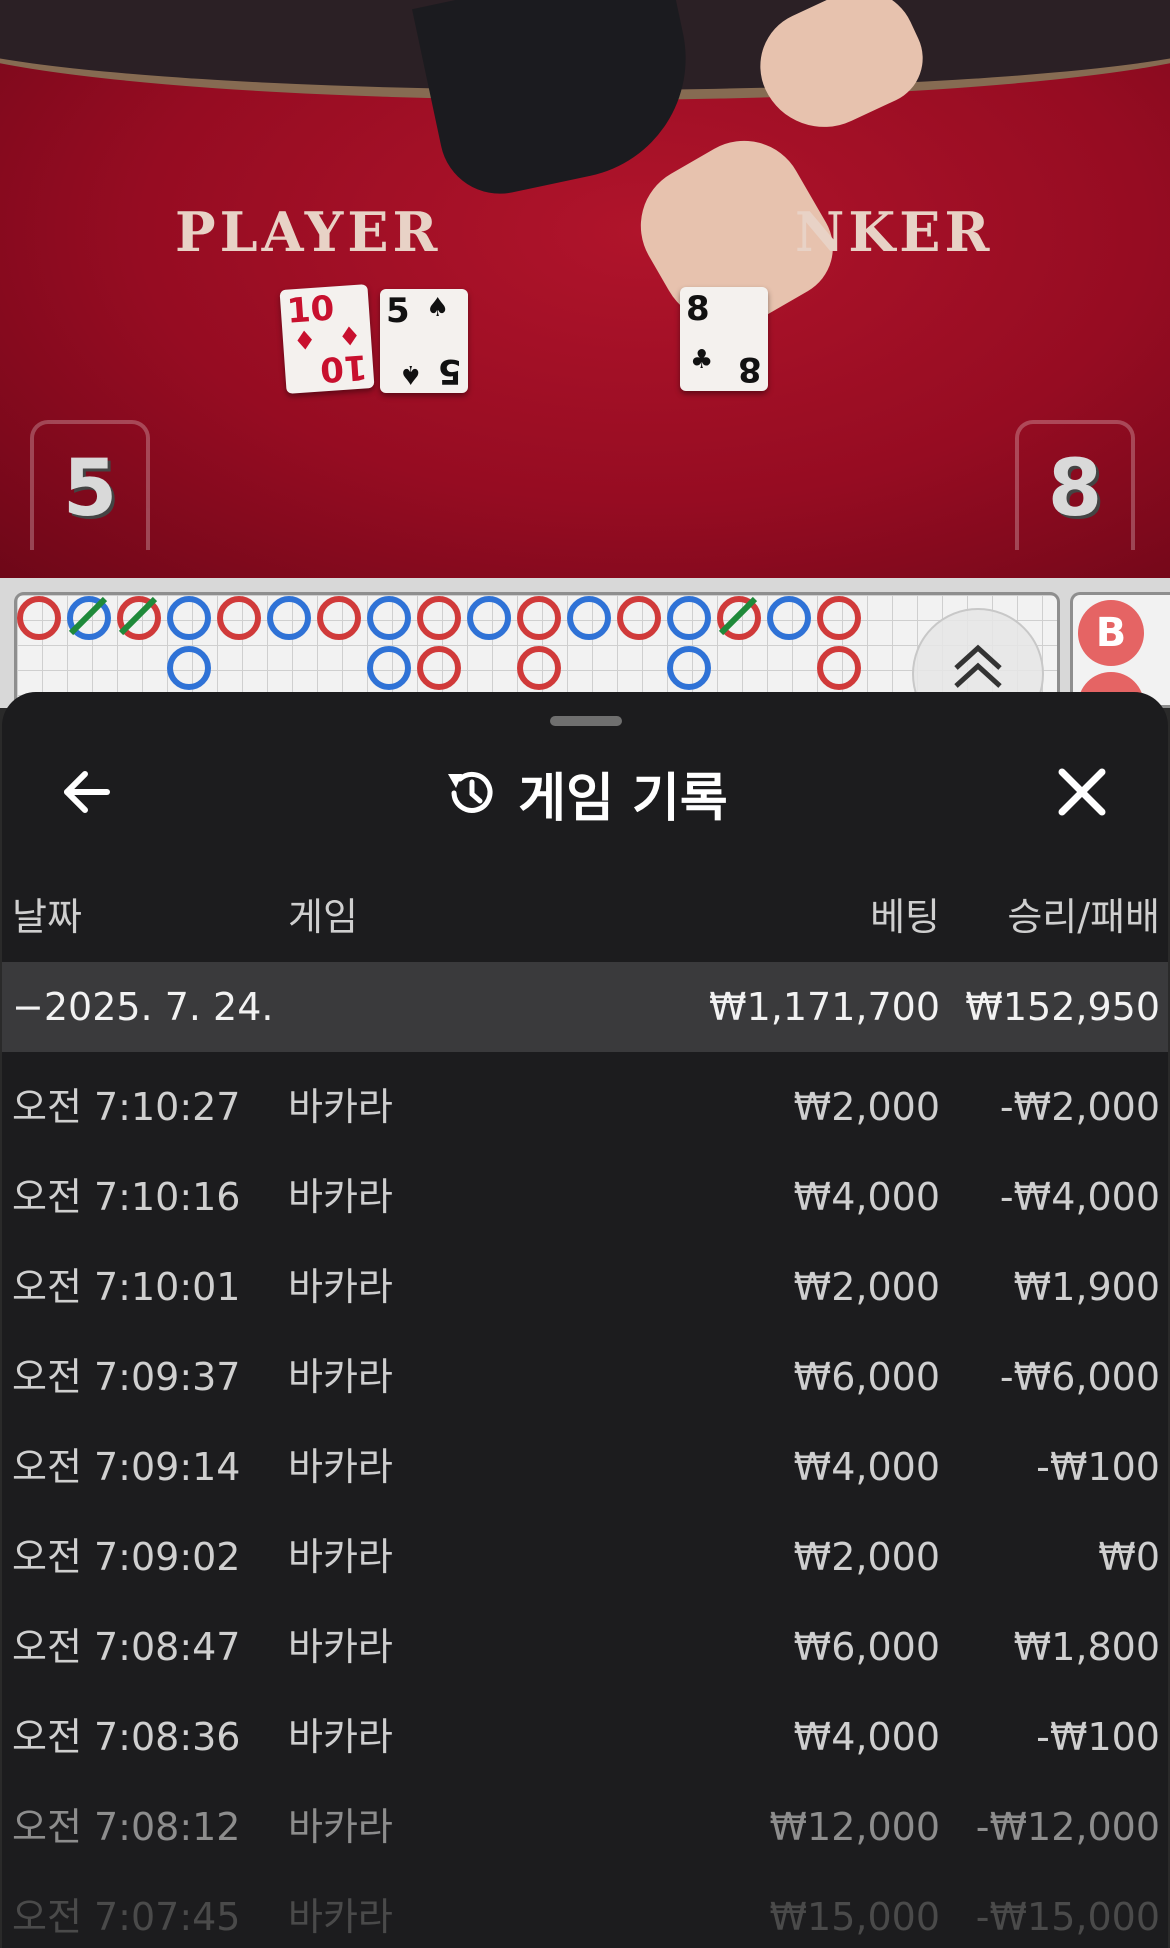 This screenshot has width=1170, height=1948. What do you see at coordinates (126, 1287) in the screenshot?
I see `row-time: 오전 7:10:01` at bounding box center [126, 1287].